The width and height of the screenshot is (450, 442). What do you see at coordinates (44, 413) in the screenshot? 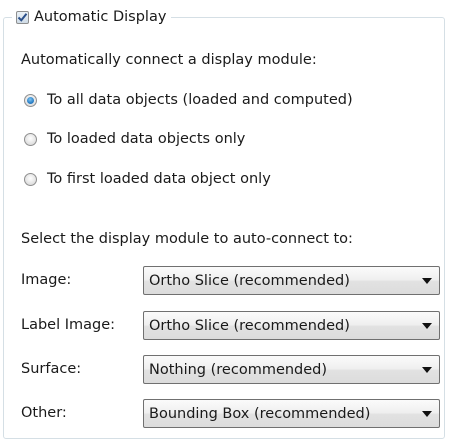
I see `other-label: Other:` at bounding box center [44, 413].